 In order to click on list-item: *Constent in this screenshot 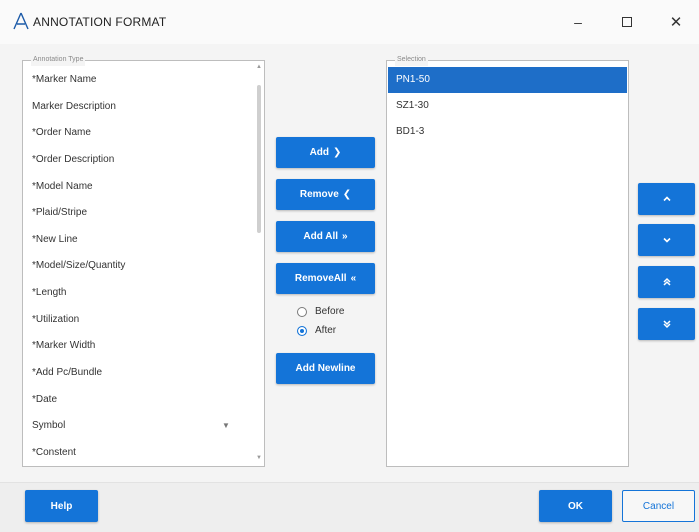, I will do `click(138, 453)`.